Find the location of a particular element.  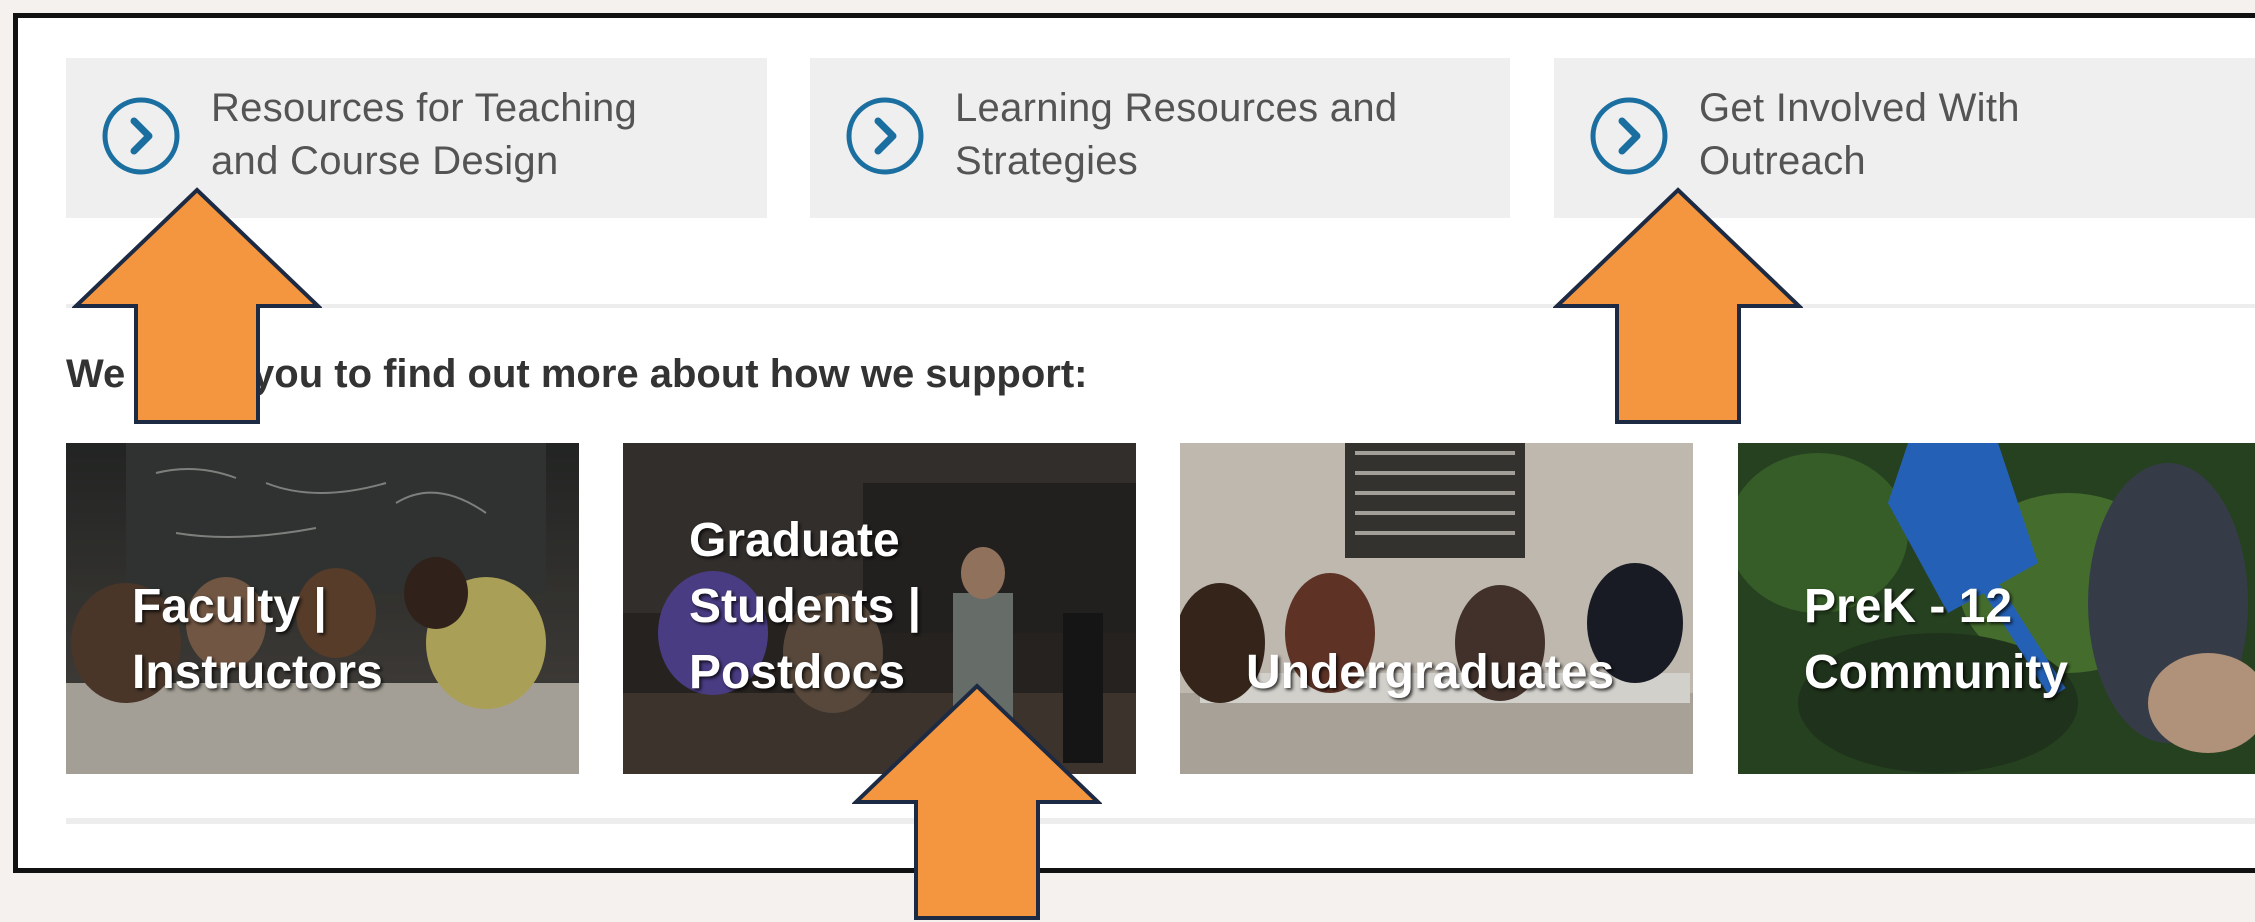

audience-tile-faculty: Faculty | Instructors is located at coordinates (322, 608).